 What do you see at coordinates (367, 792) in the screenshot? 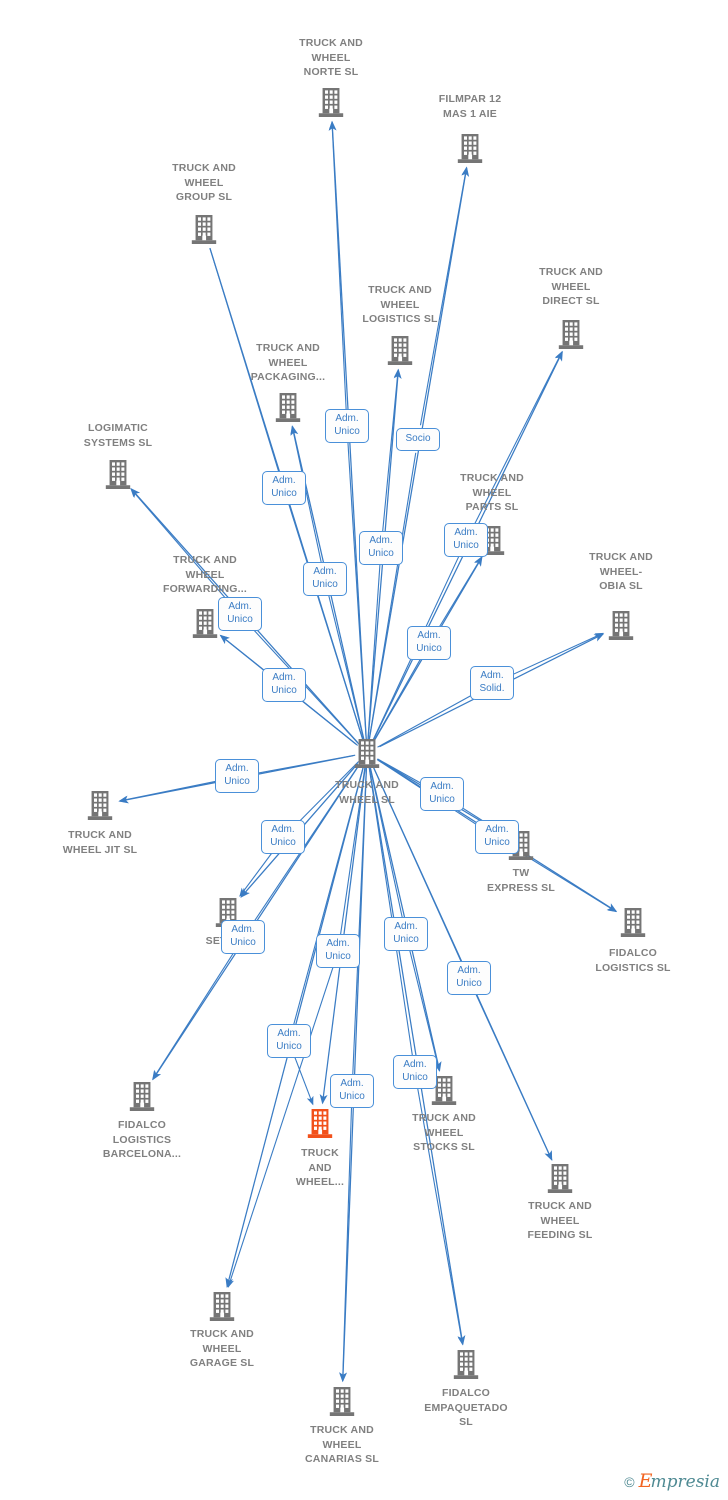
I see `company-node-label-central: TRUCK AND WHEEL SL` at bounding box center [367, 792].